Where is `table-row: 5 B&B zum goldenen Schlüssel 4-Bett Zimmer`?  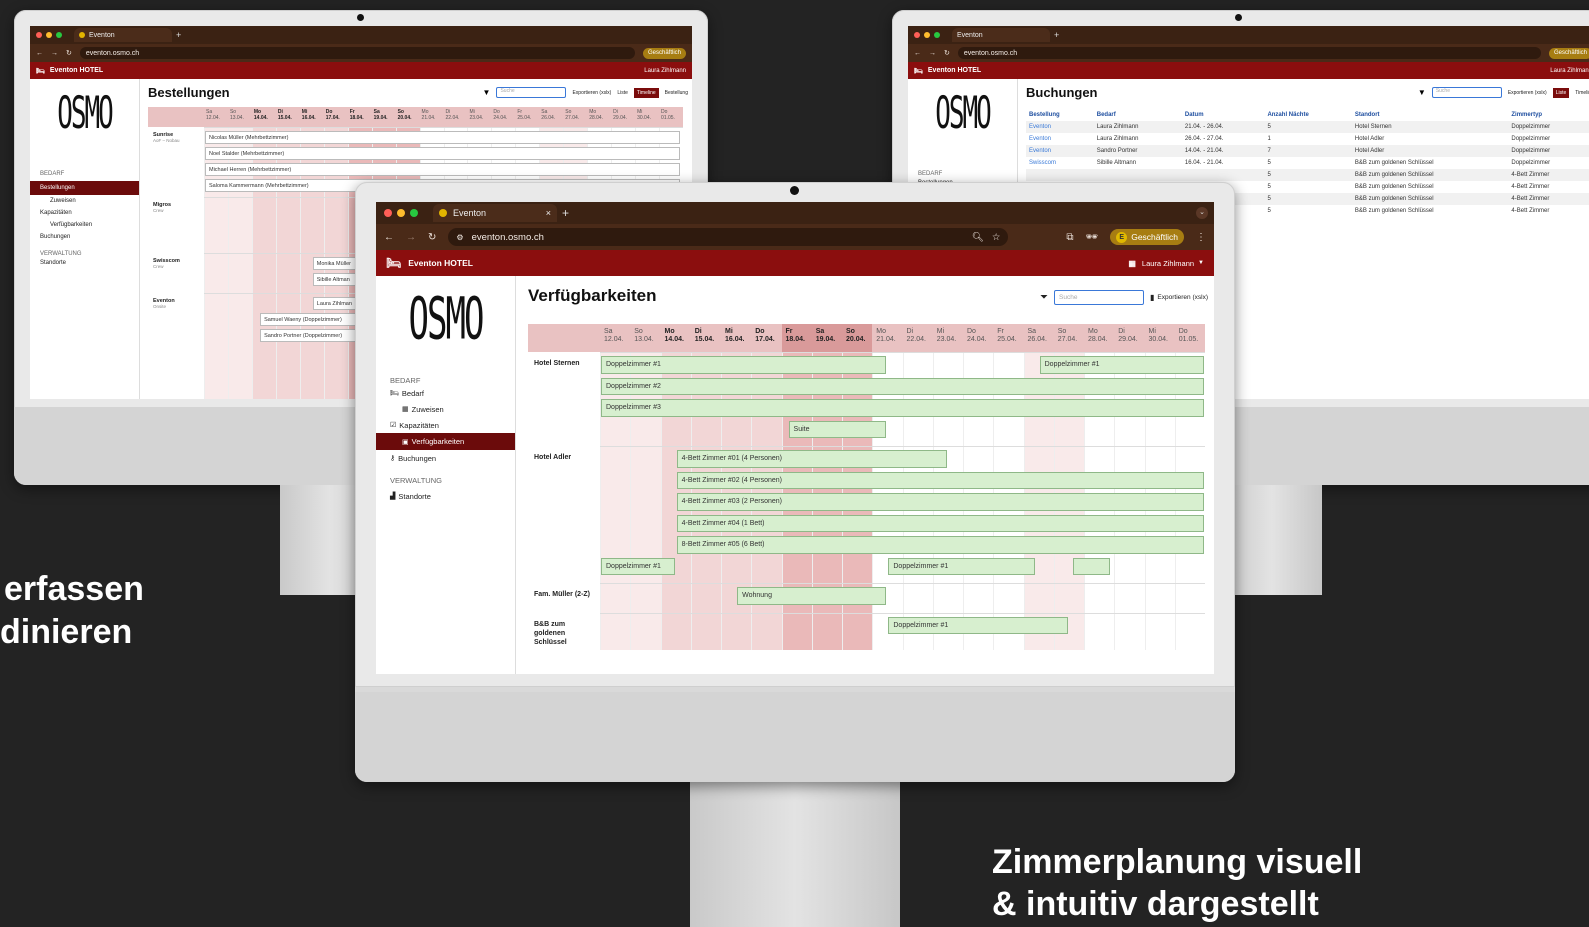 table-row: 5 B&B zum goldenen Schlüssel 4-Bett Zimmer is located at coordinates (1307, 175).